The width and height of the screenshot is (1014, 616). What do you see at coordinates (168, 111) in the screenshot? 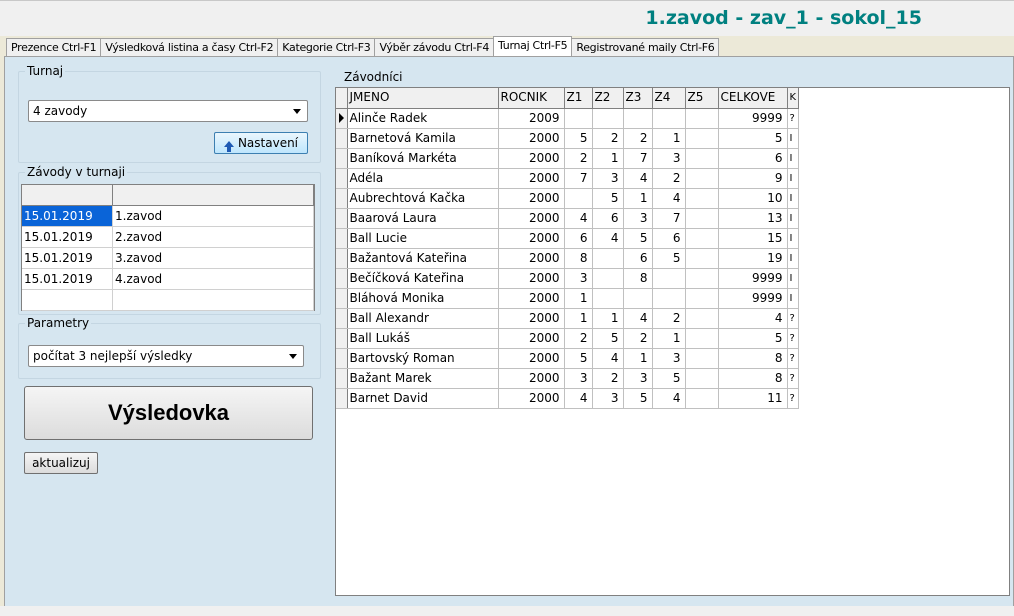
I see `turnaj-select: 4 zavody` at bounding box center [168, 111].